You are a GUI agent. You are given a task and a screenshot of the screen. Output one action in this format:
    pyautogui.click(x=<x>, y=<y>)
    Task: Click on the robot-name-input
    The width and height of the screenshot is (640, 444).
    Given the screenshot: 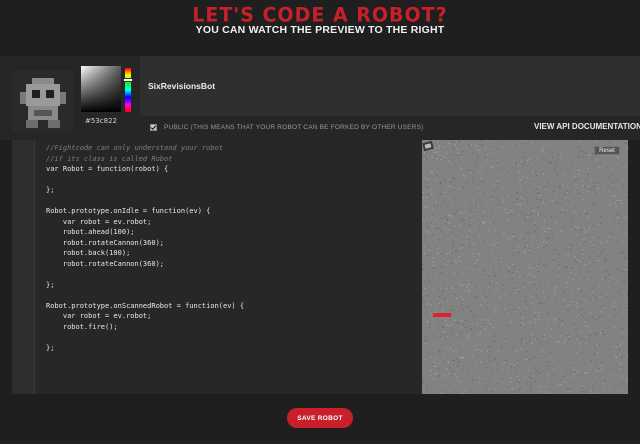 What is the action you would take?
    pyautogui.click(x=390, y=86)
    